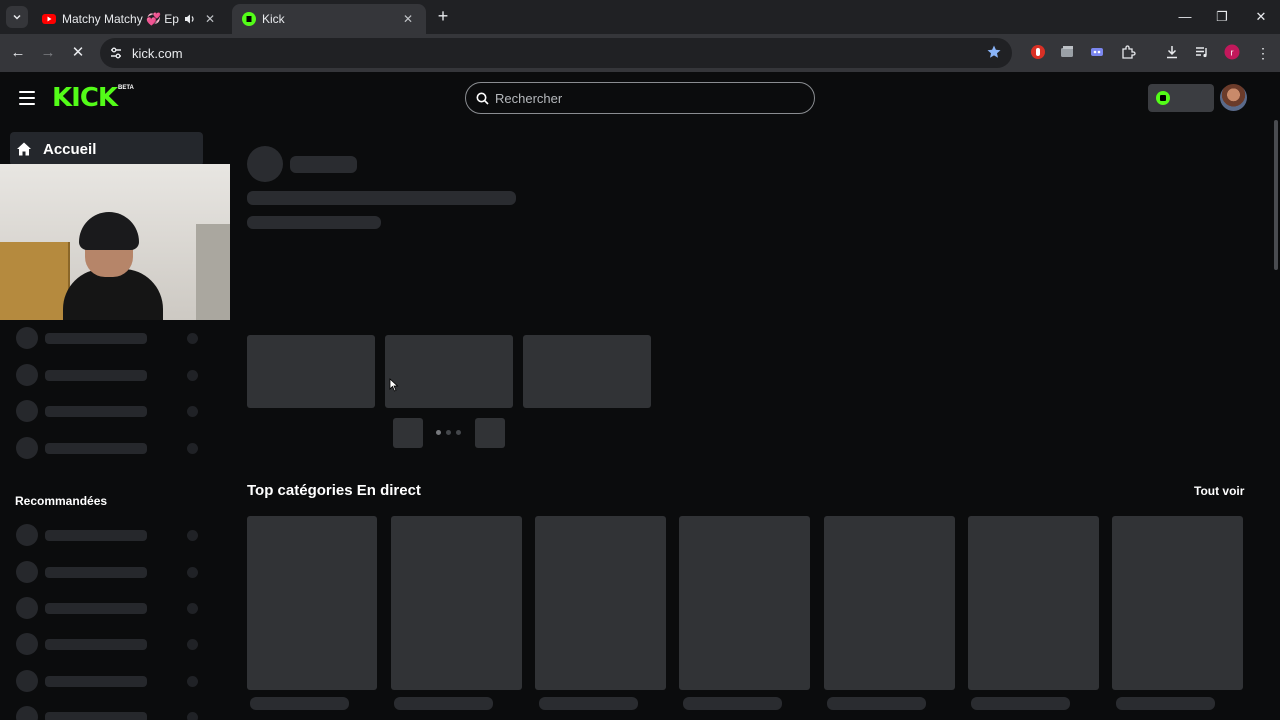 The width and height of the screenshot is (1280, 720). I want to click on svg-text: r, so click(1232, 53).